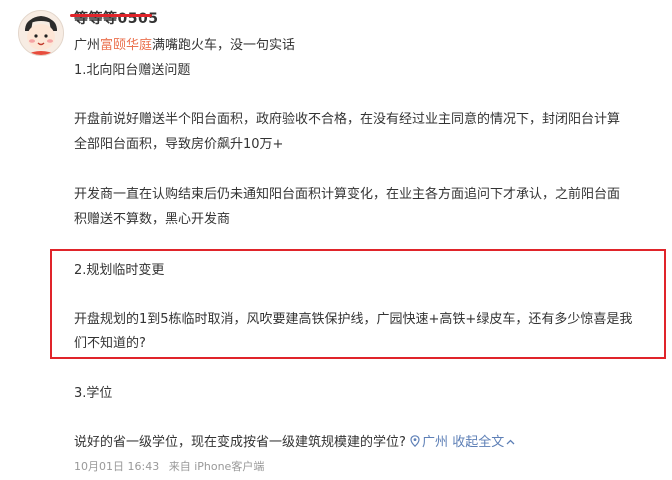 This screenshot has width=672, height=480. I want to click on para4-line: 说好的省一级学位，现在变成按省一级建筑规模建的学位? 广州 收起全文, so click(294, 443).